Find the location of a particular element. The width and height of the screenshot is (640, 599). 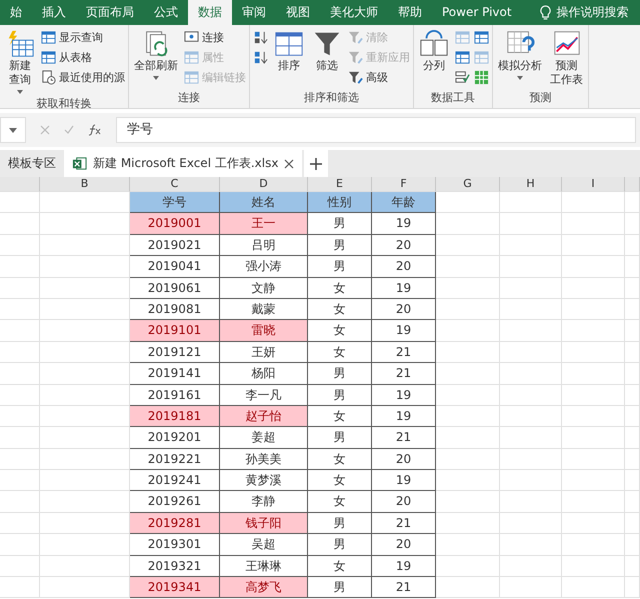

ribbon-tab: Power Pivot is located at coordinates (477, 12).